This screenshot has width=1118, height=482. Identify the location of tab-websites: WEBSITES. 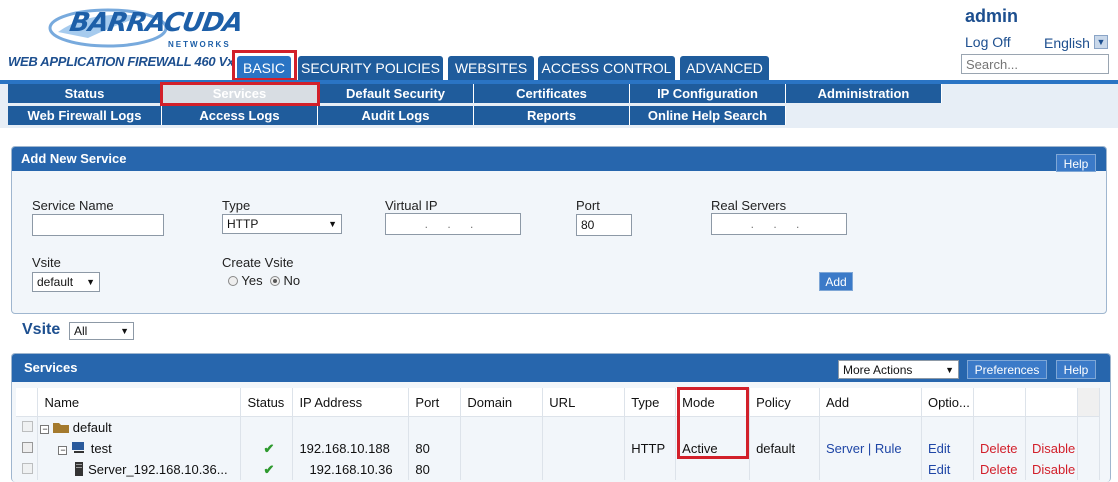
(491, 68).